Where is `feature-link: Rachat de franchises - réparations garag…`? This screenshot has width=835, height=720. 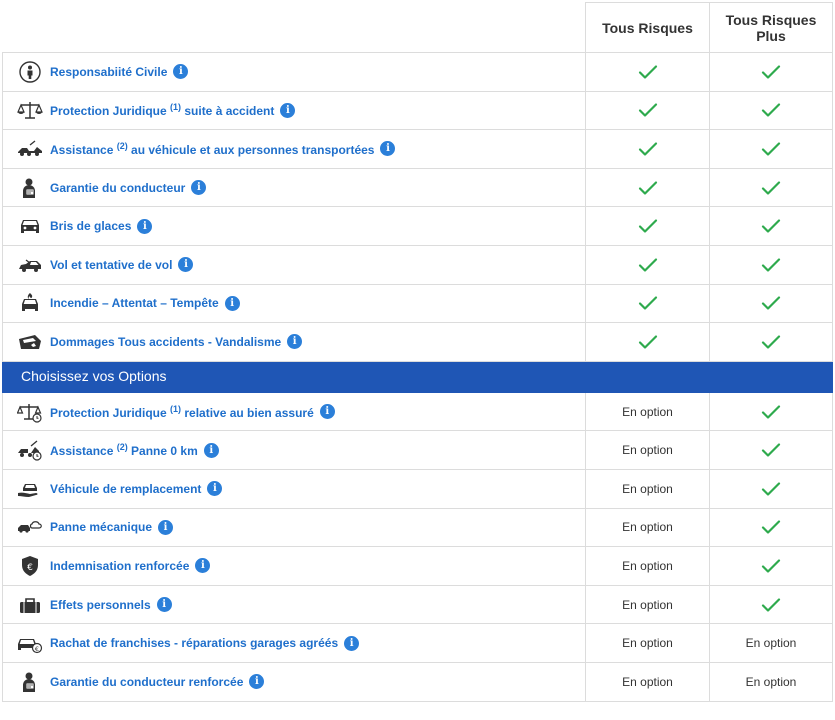
feature-link: Rachat de franchises - réparations garag… is located at coordinates (194, 643).